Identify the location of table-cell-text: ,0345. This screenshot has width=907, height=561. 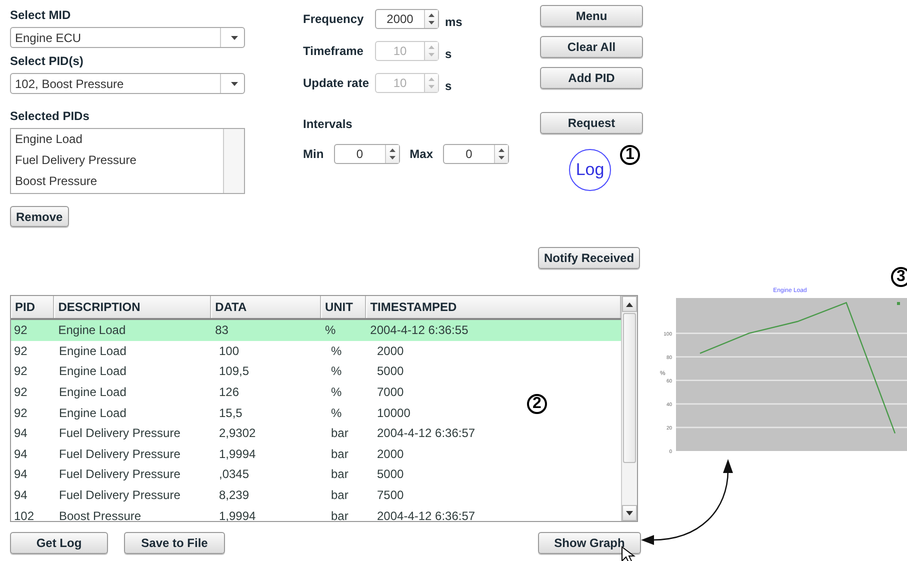
(234, 474).